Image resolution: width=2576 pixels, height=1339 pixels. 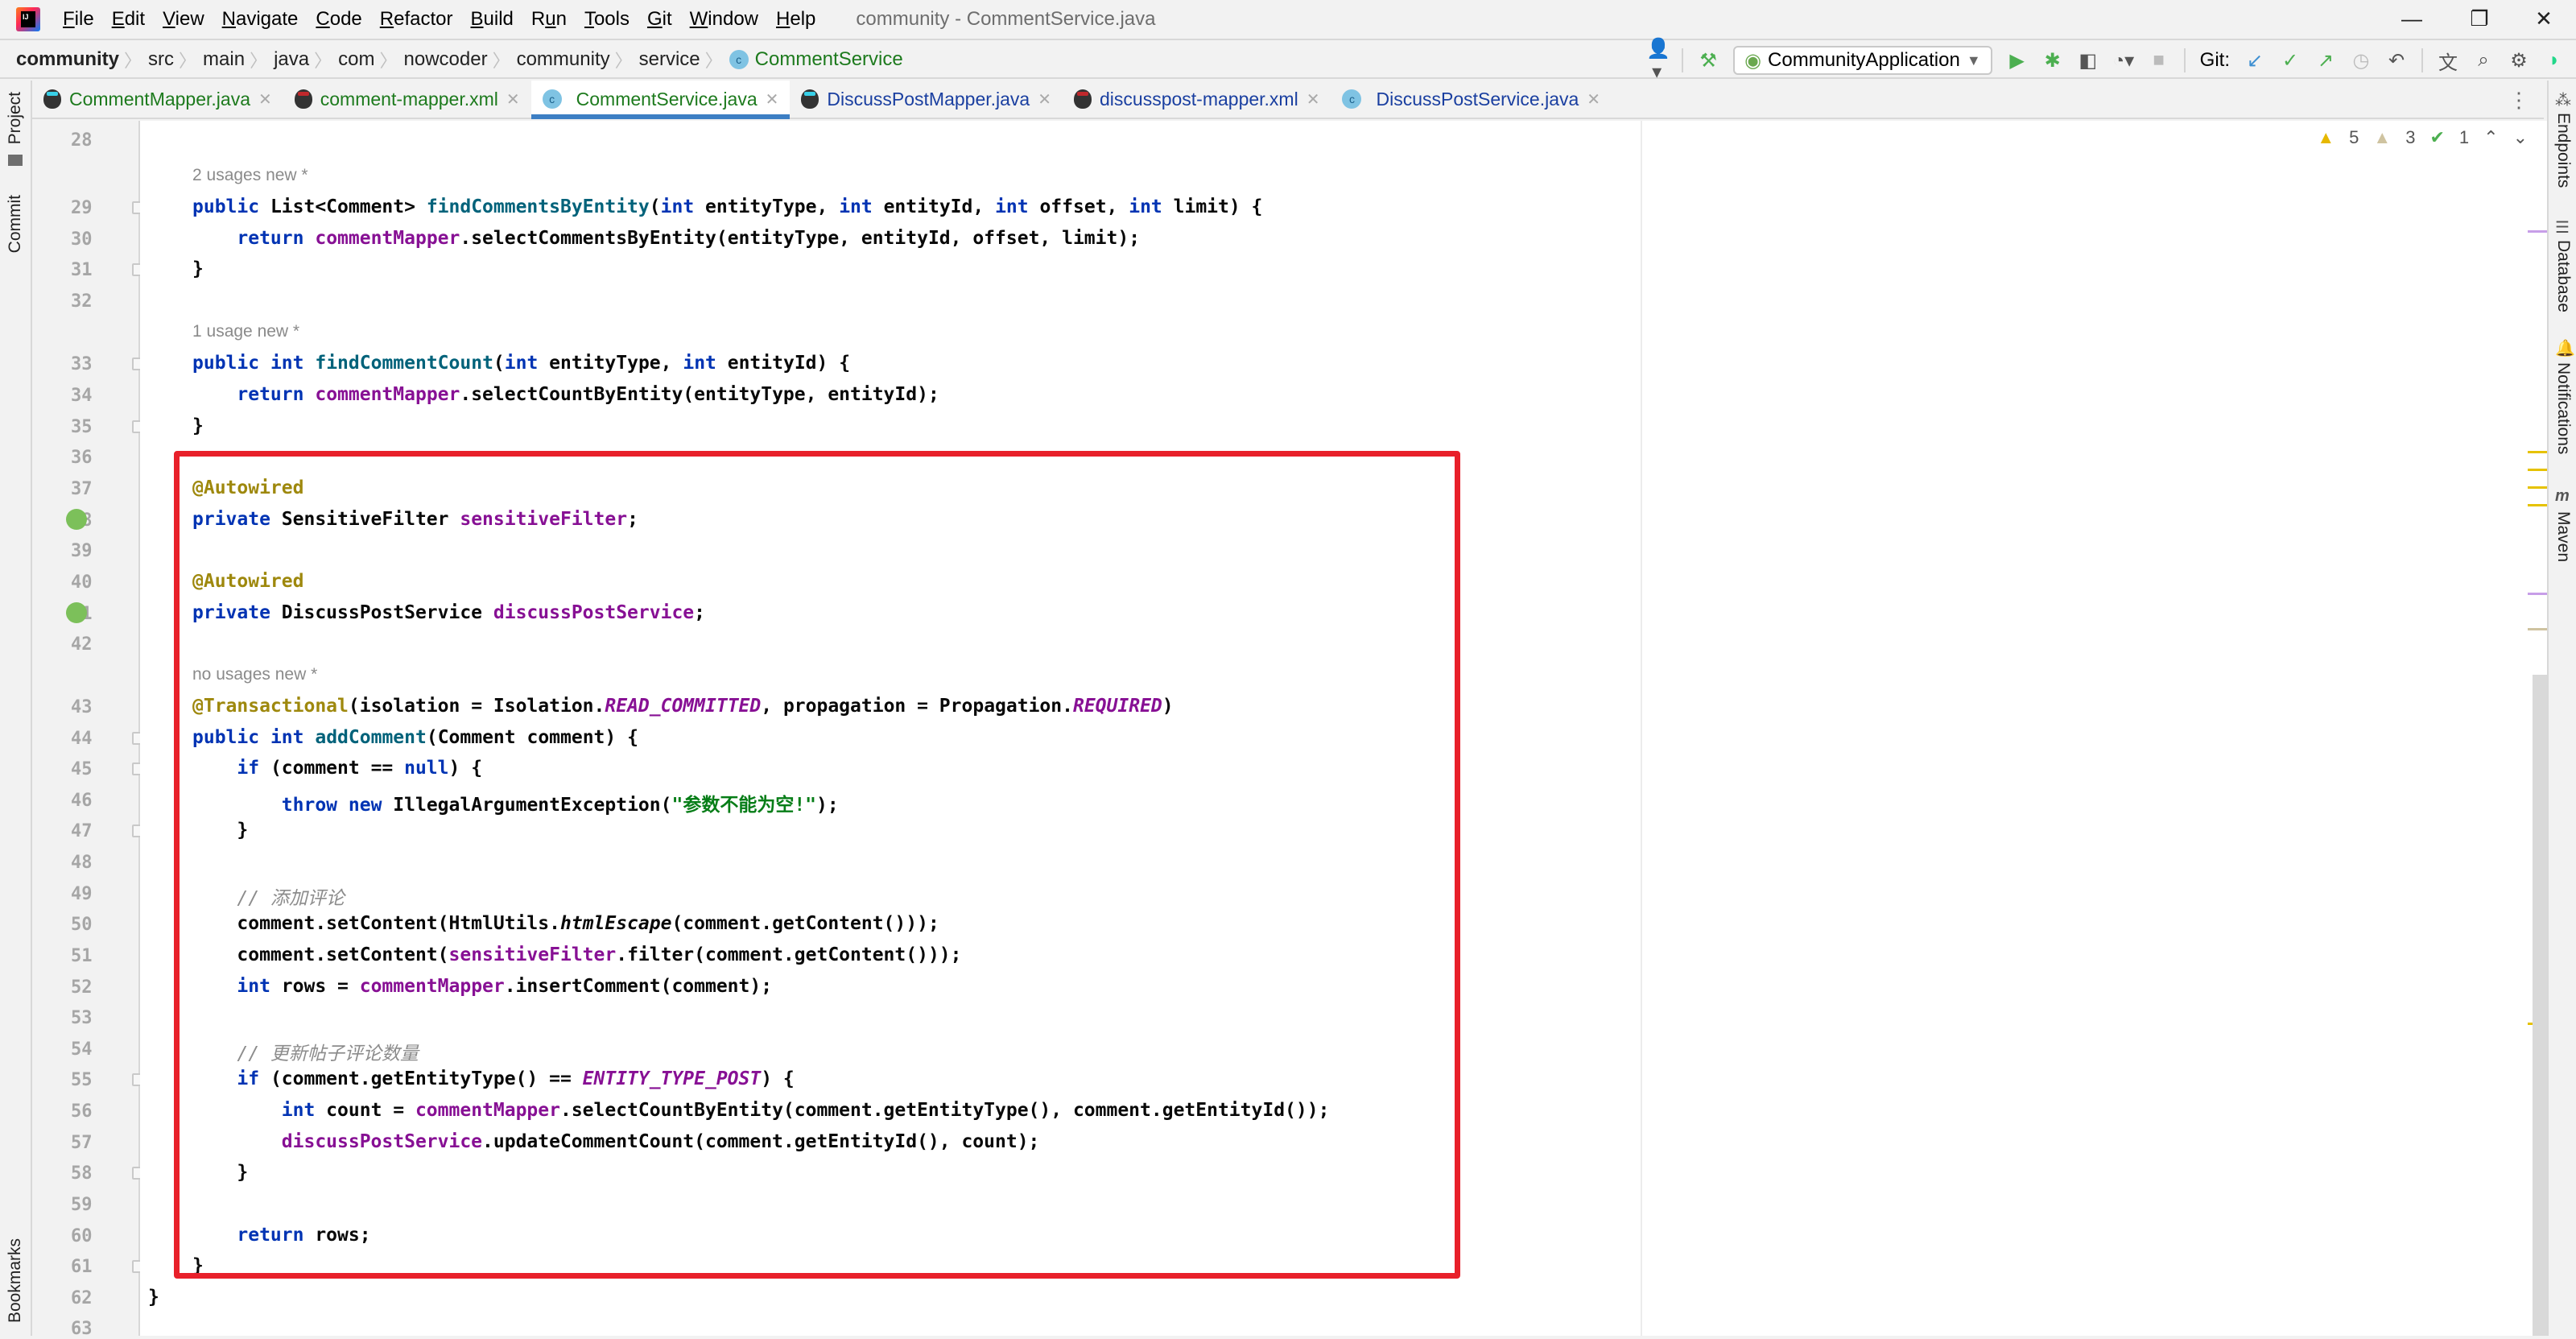 What do you see at coordinates (82, 301) in the screenshot?
I see `line-number: 32` at bounding box center [82, 301].